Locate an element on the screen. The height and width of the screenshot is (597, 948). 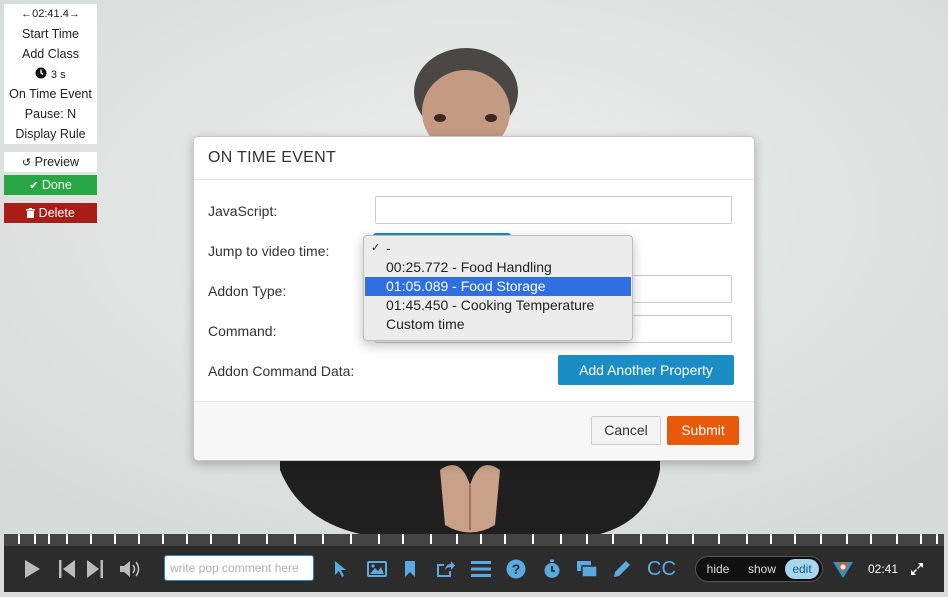
duration-setting: 3 s is located at coordinates (50, 74).